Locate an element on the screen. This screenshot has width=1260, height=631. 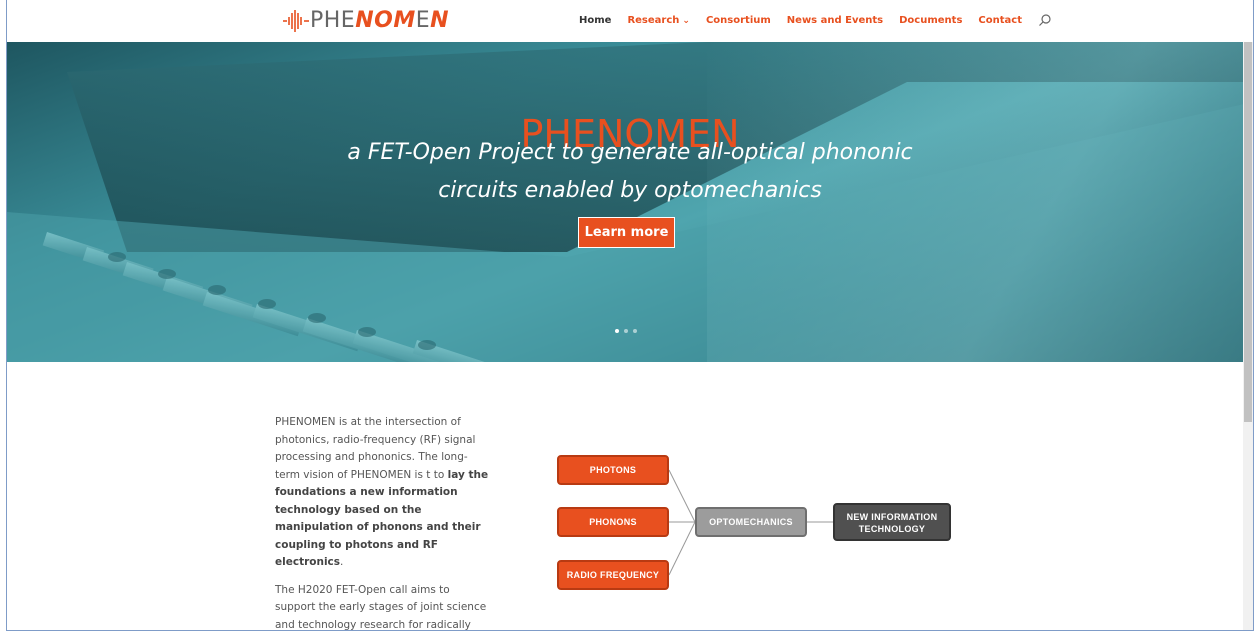
nav-news-and-events: News and Events is located at coordinates (835, 20).